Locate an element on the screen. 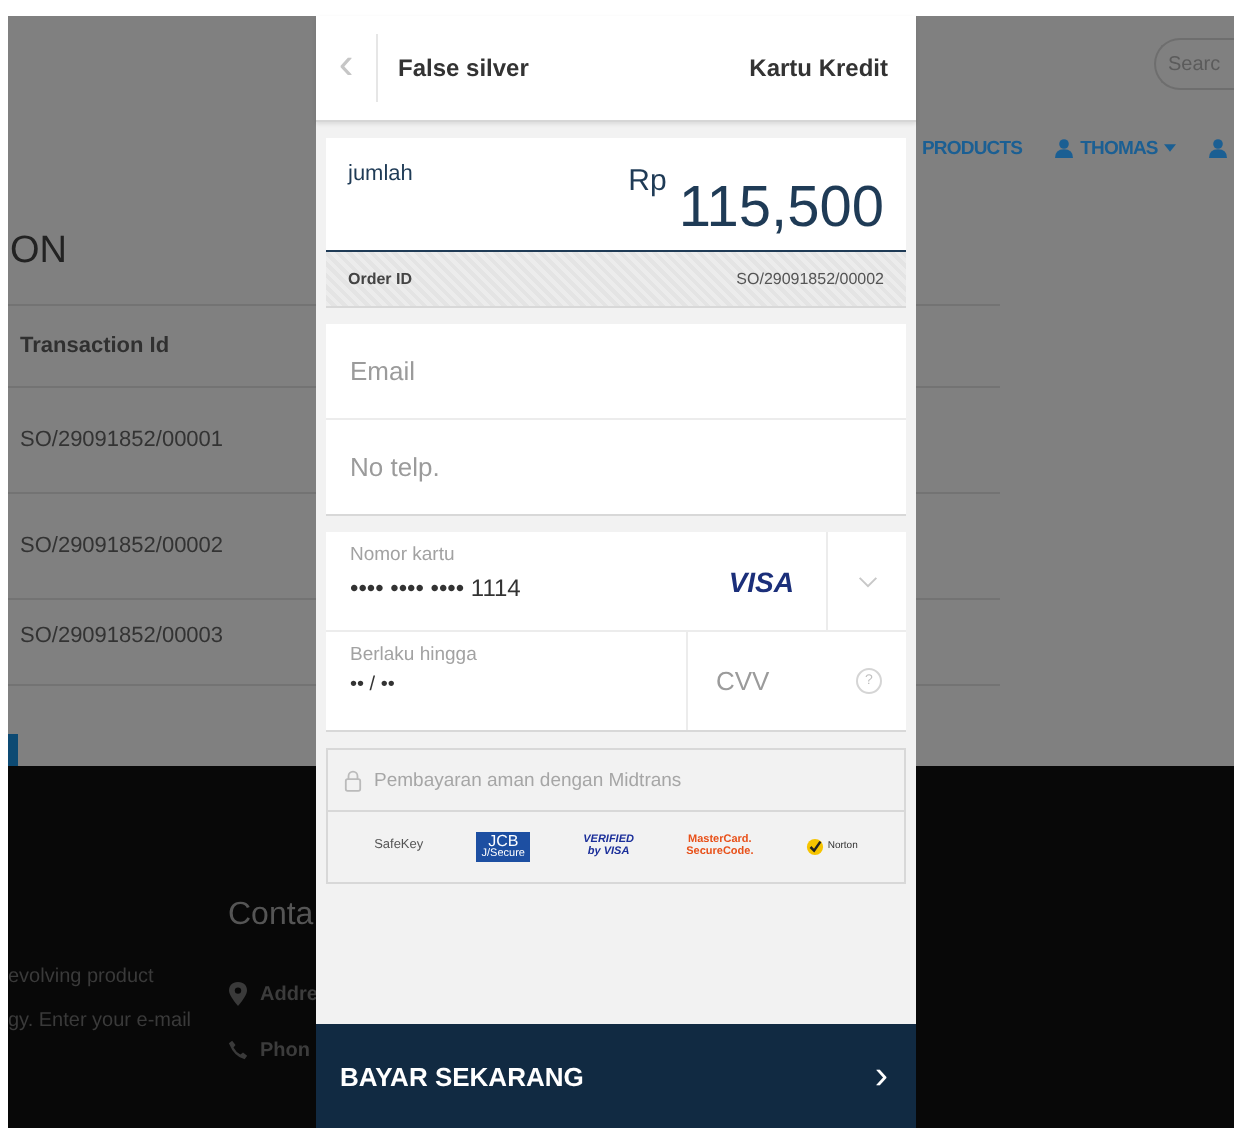  payment-method: Kartu Kredit is located at coordinates (818, 68).